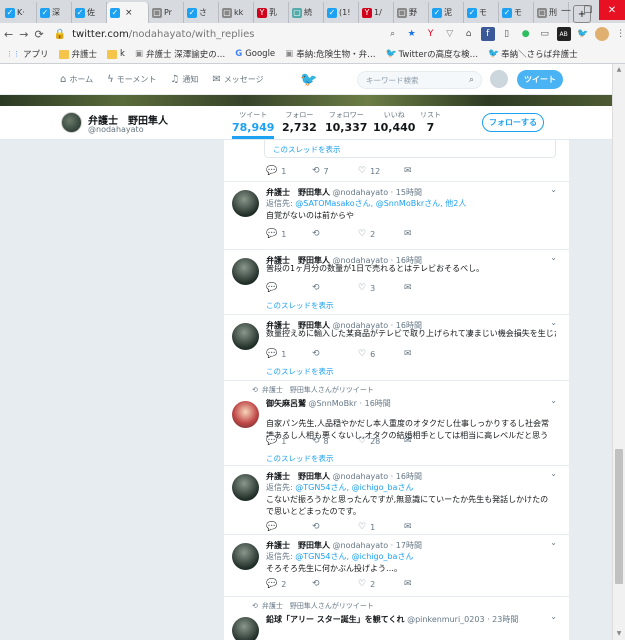  Describe the element at coordinates (335, 441) in the screenshot. I see `retweet-button: ⟲ 8` at that location.